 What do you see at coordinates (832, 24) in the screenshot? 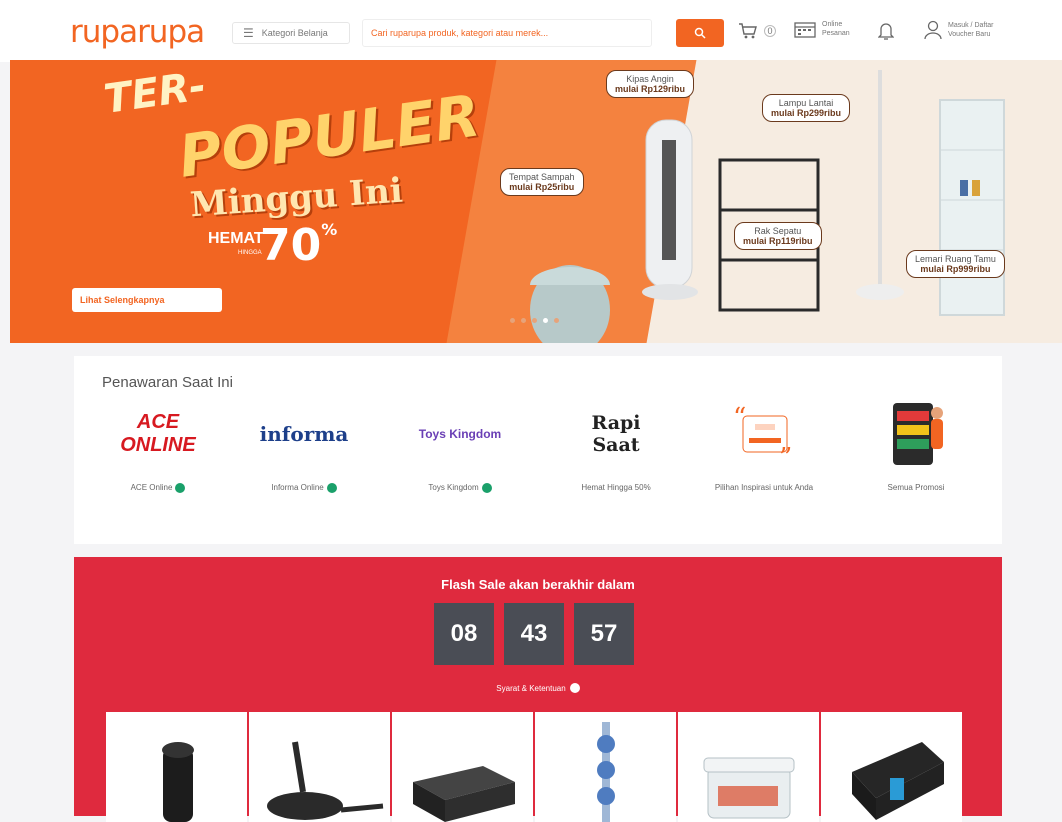
I see `online-label-line1: Online` at bounding box center [832, 24].